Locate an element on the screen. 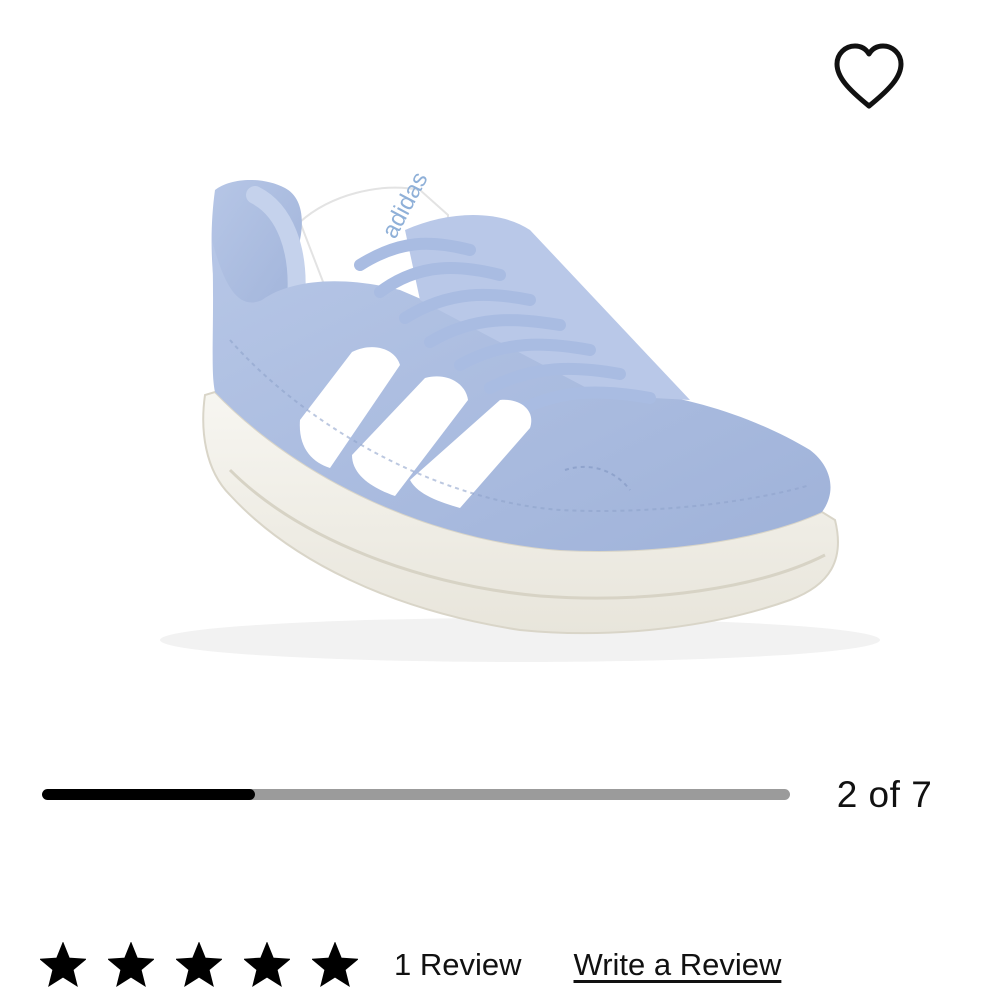  slide-counter: 2 of 7 is located at coordinates (884, 794).